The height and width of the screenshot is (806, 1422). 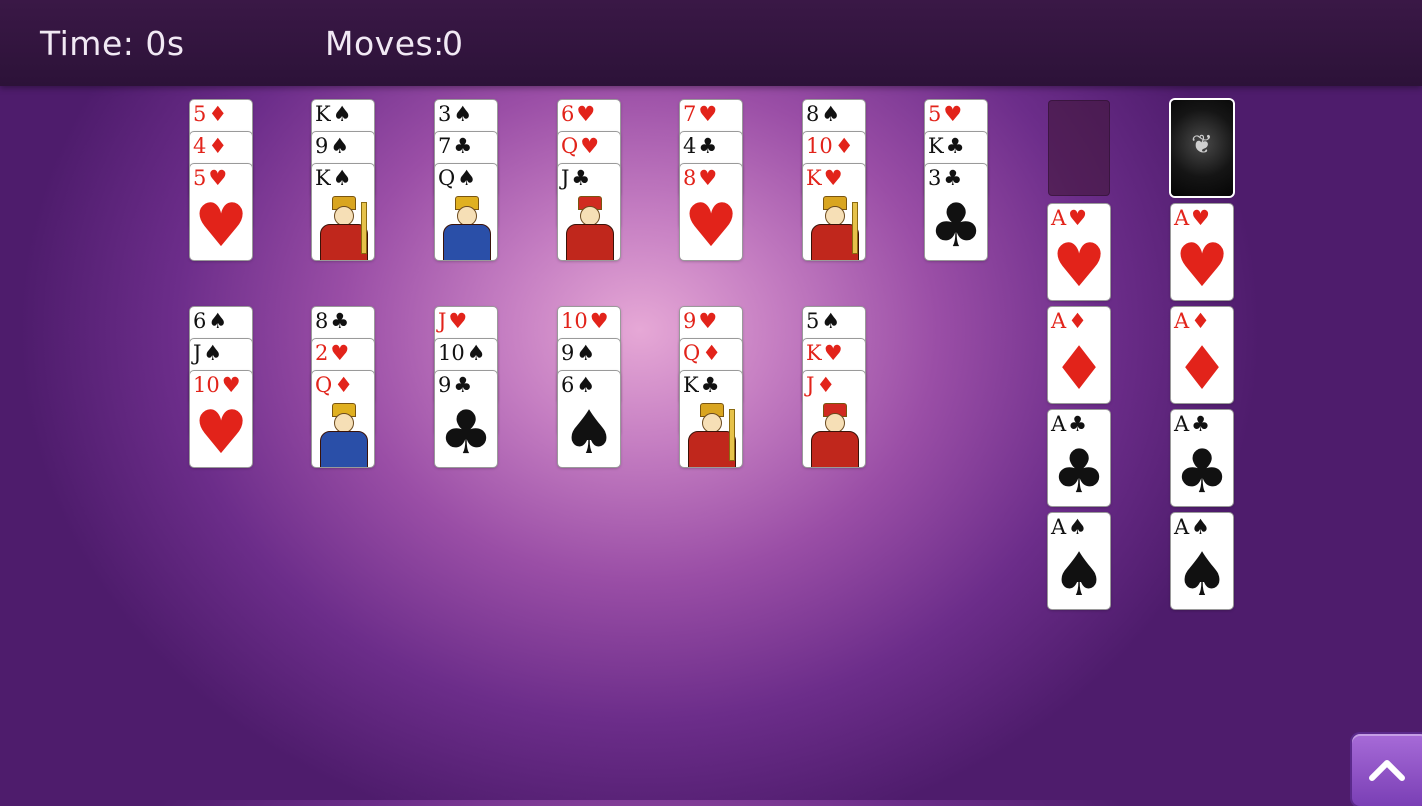 I want to click on card-index: Q♥, so click(x=580, y=146).